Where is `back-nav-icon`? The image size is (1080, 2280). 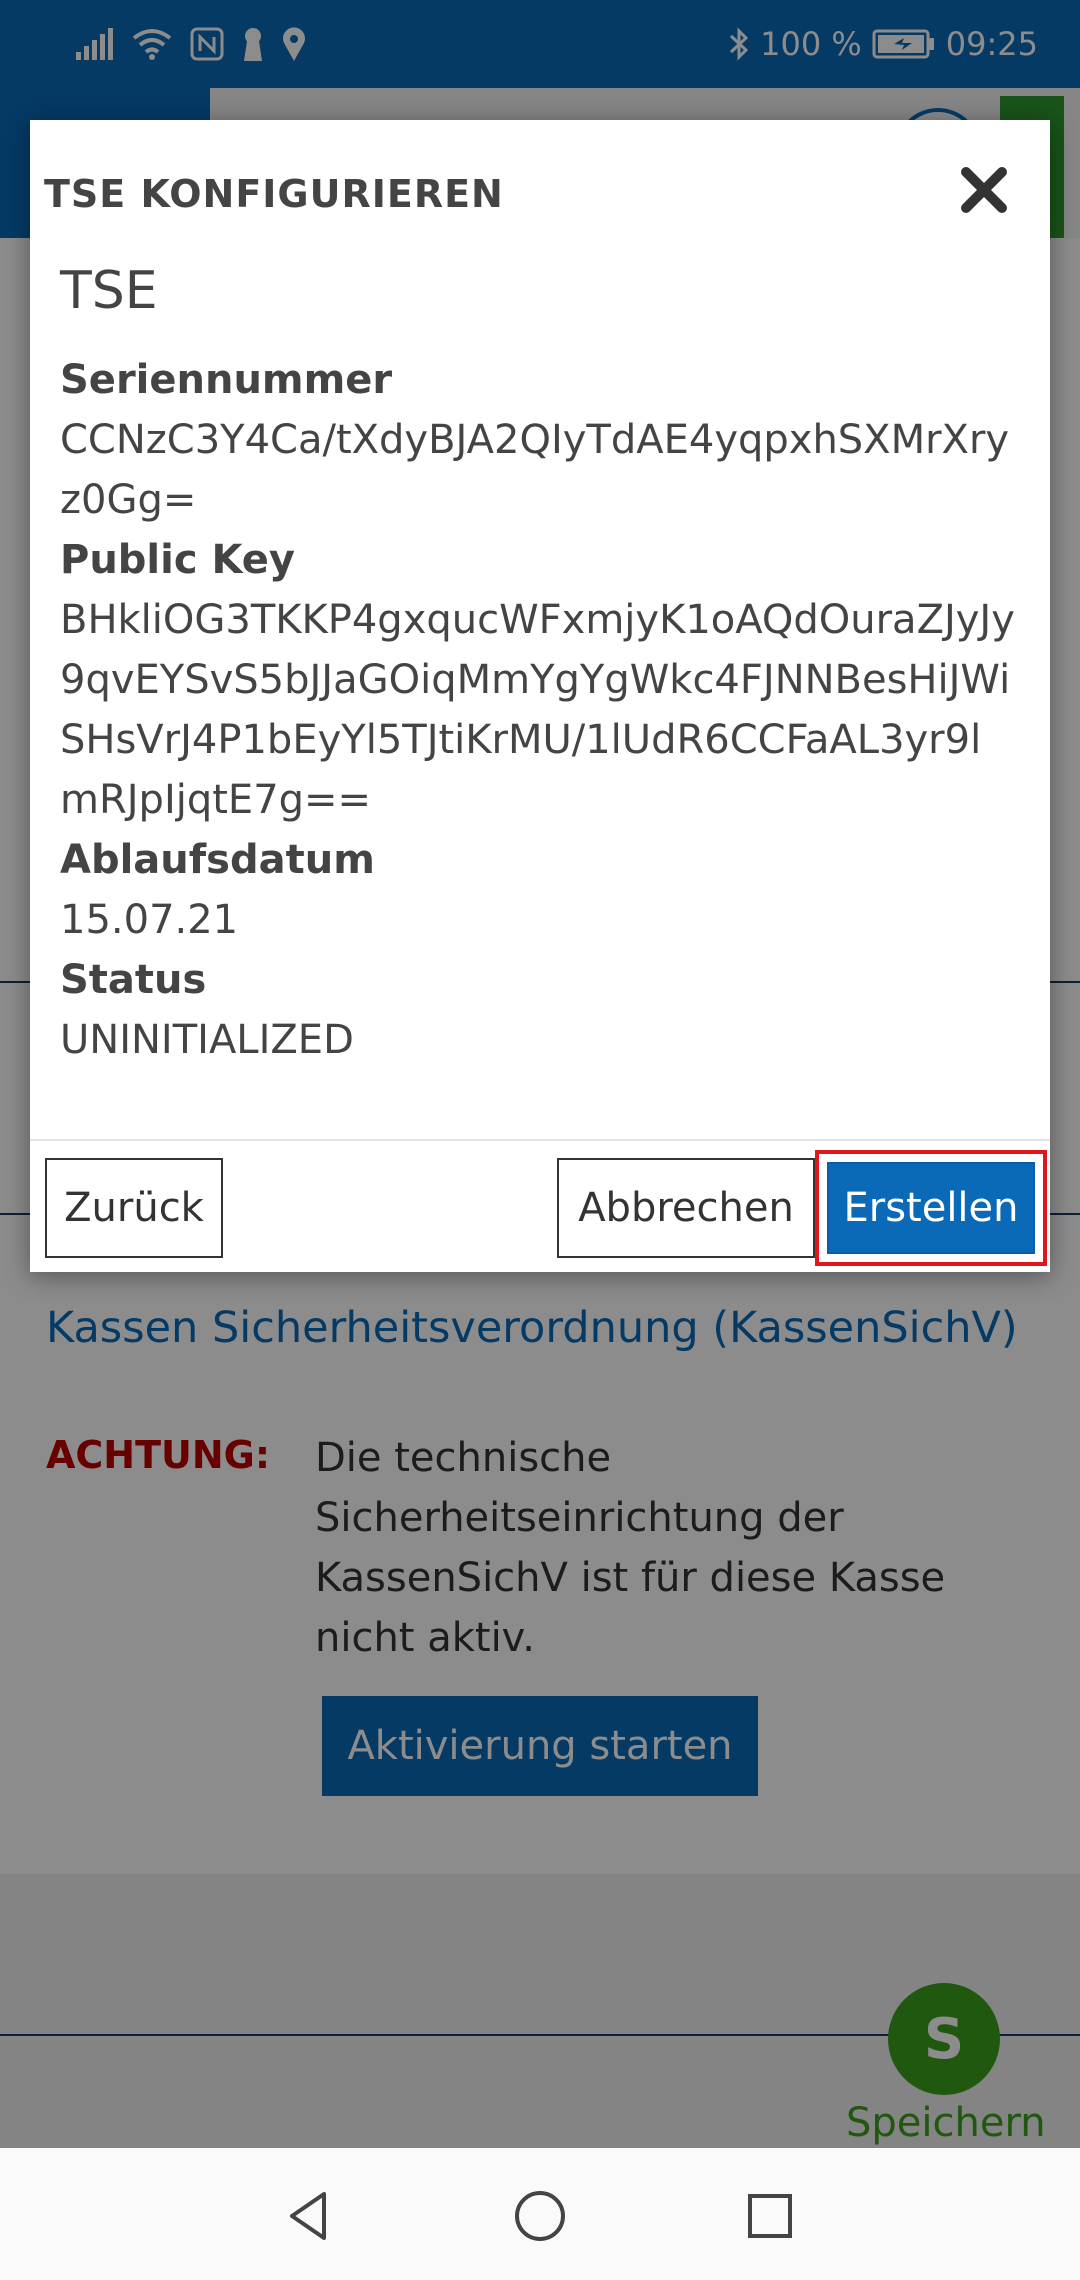 back-nav-icon is located at coordinates (310, 2216).